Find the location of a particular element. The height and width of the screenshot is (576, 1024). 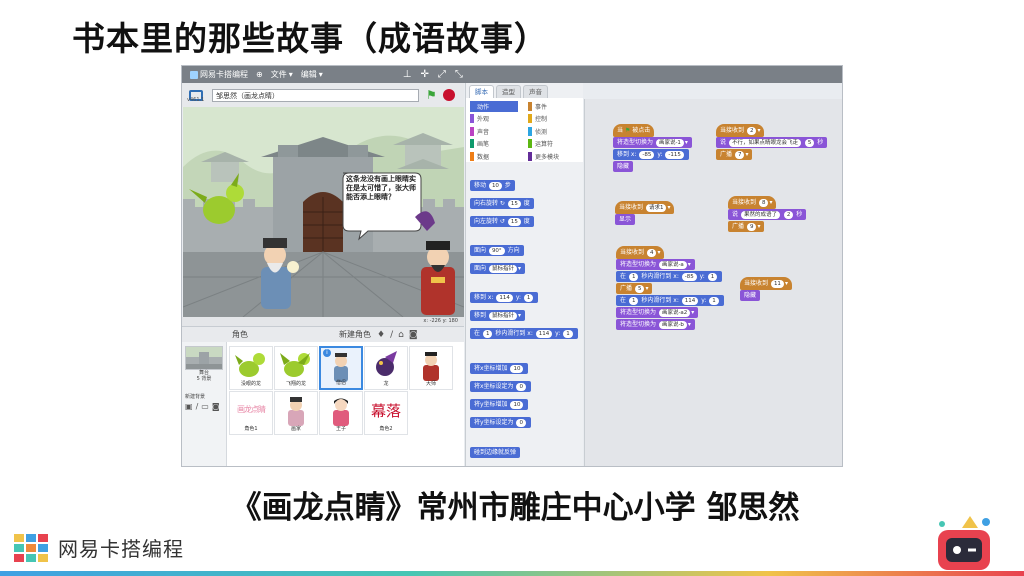

sprite-tile: 画龙点睛 角色1 is located at coordinates (251, 413).